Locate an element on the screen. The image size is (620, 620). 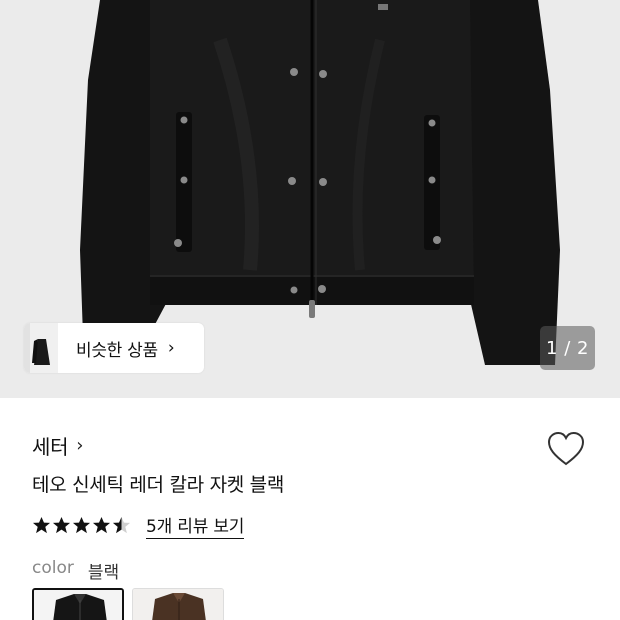
similar-products-label: 비슷한 상품 is located at coordinates (117, 350).